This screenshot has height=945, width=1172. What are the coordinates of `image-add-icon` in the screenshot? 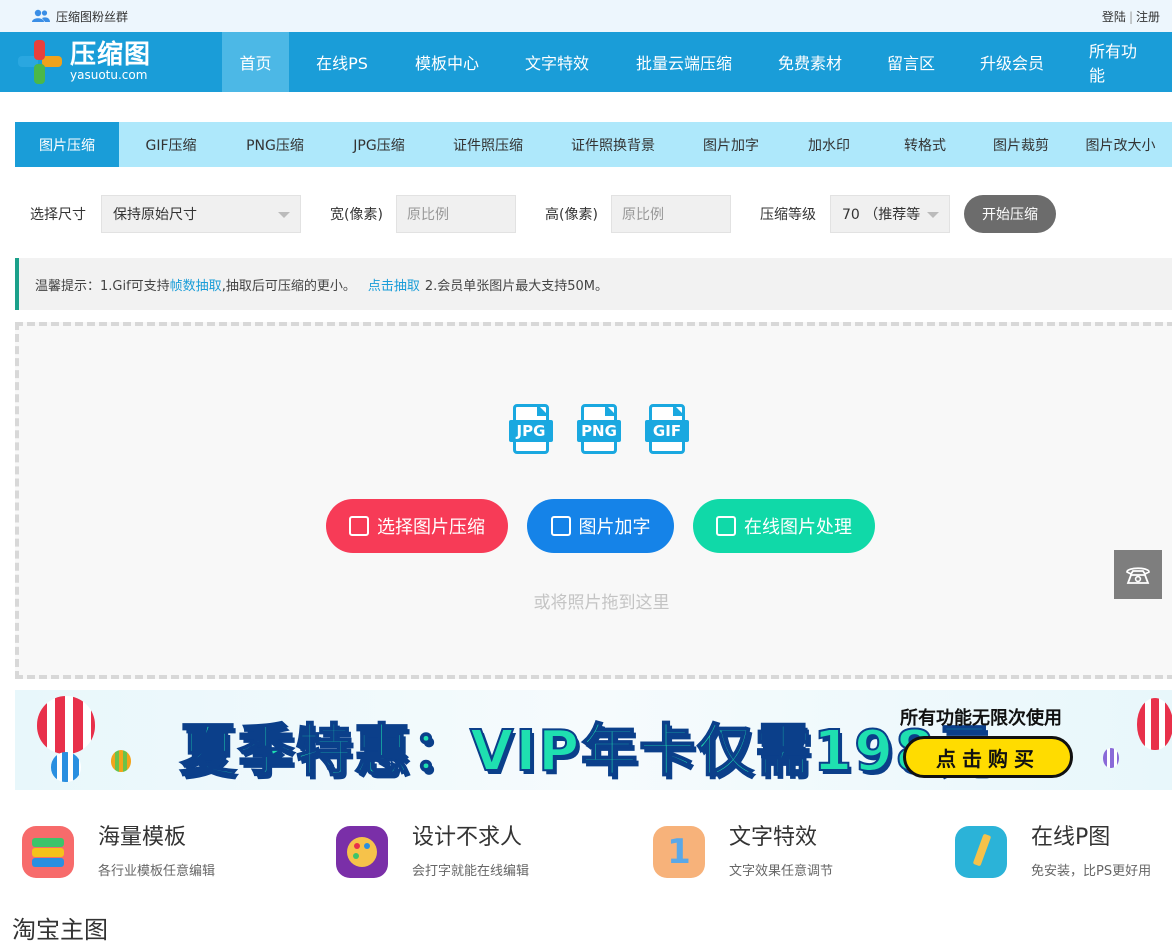 It's located at (359, 526).